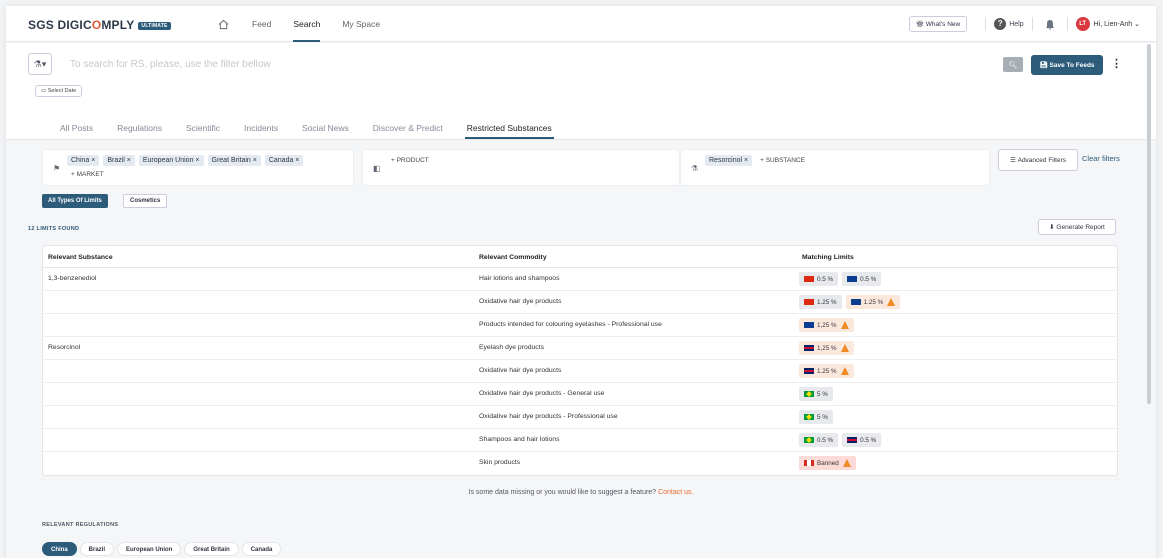 The width and height of the screenshot is (1163, 558). Describe the element at coordinates (261, 24) in the screenshot. I see `nav-feed: Feed` at that location.